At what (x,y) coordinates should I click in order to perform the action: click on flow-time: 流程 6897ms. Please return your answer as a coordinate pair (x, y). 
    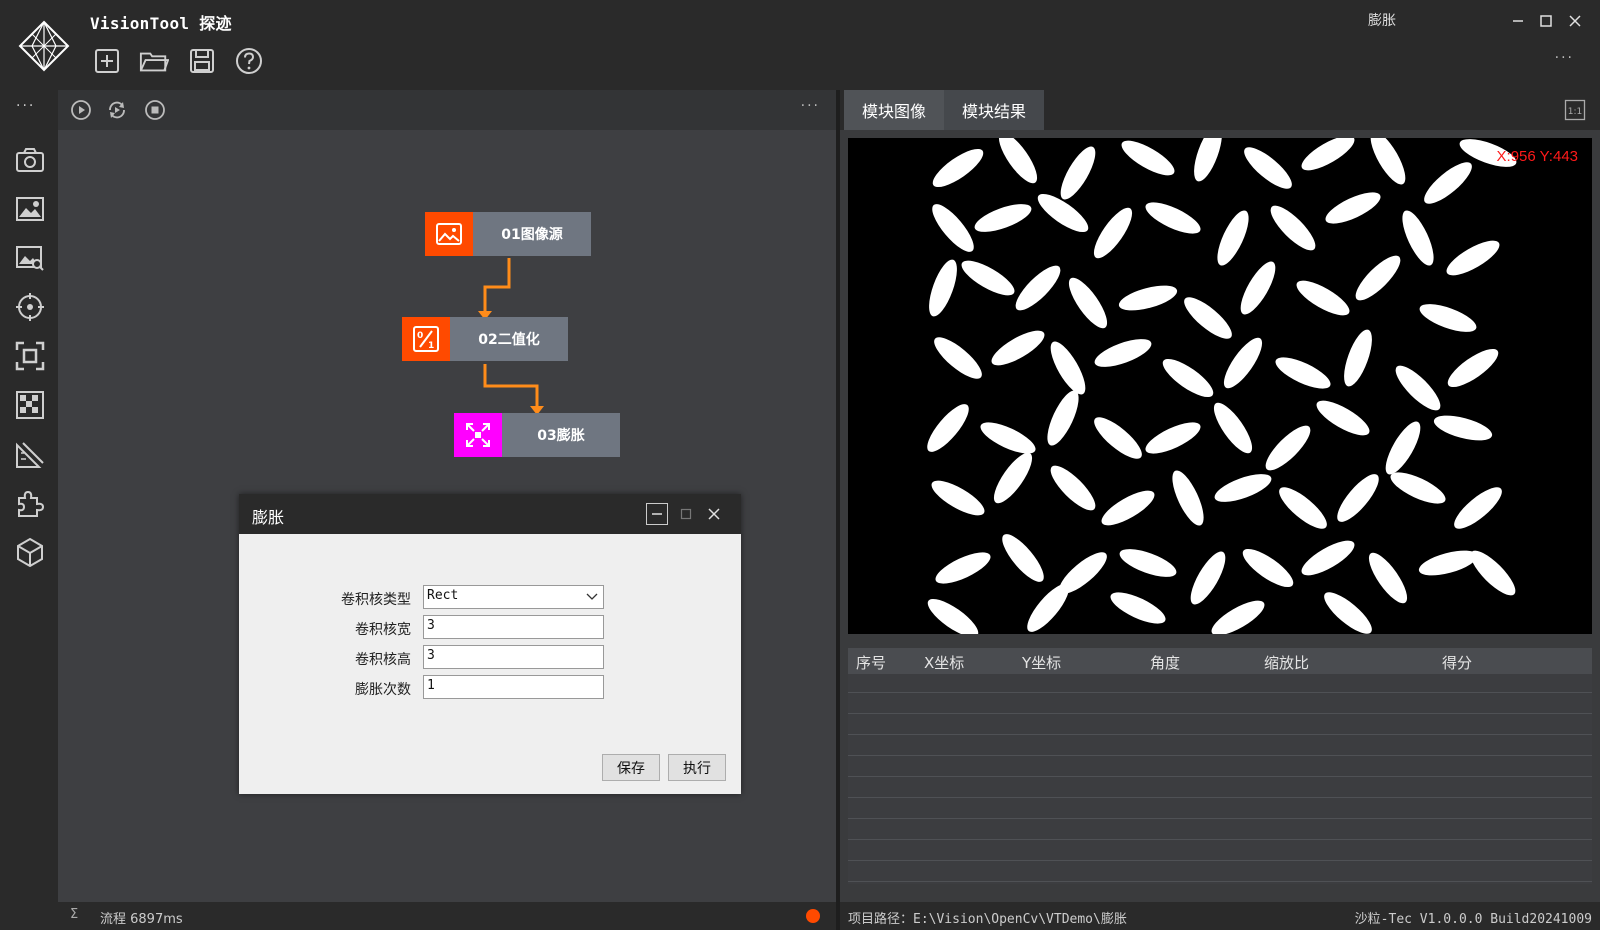
    Looking at the image, I should click on (141, 919).